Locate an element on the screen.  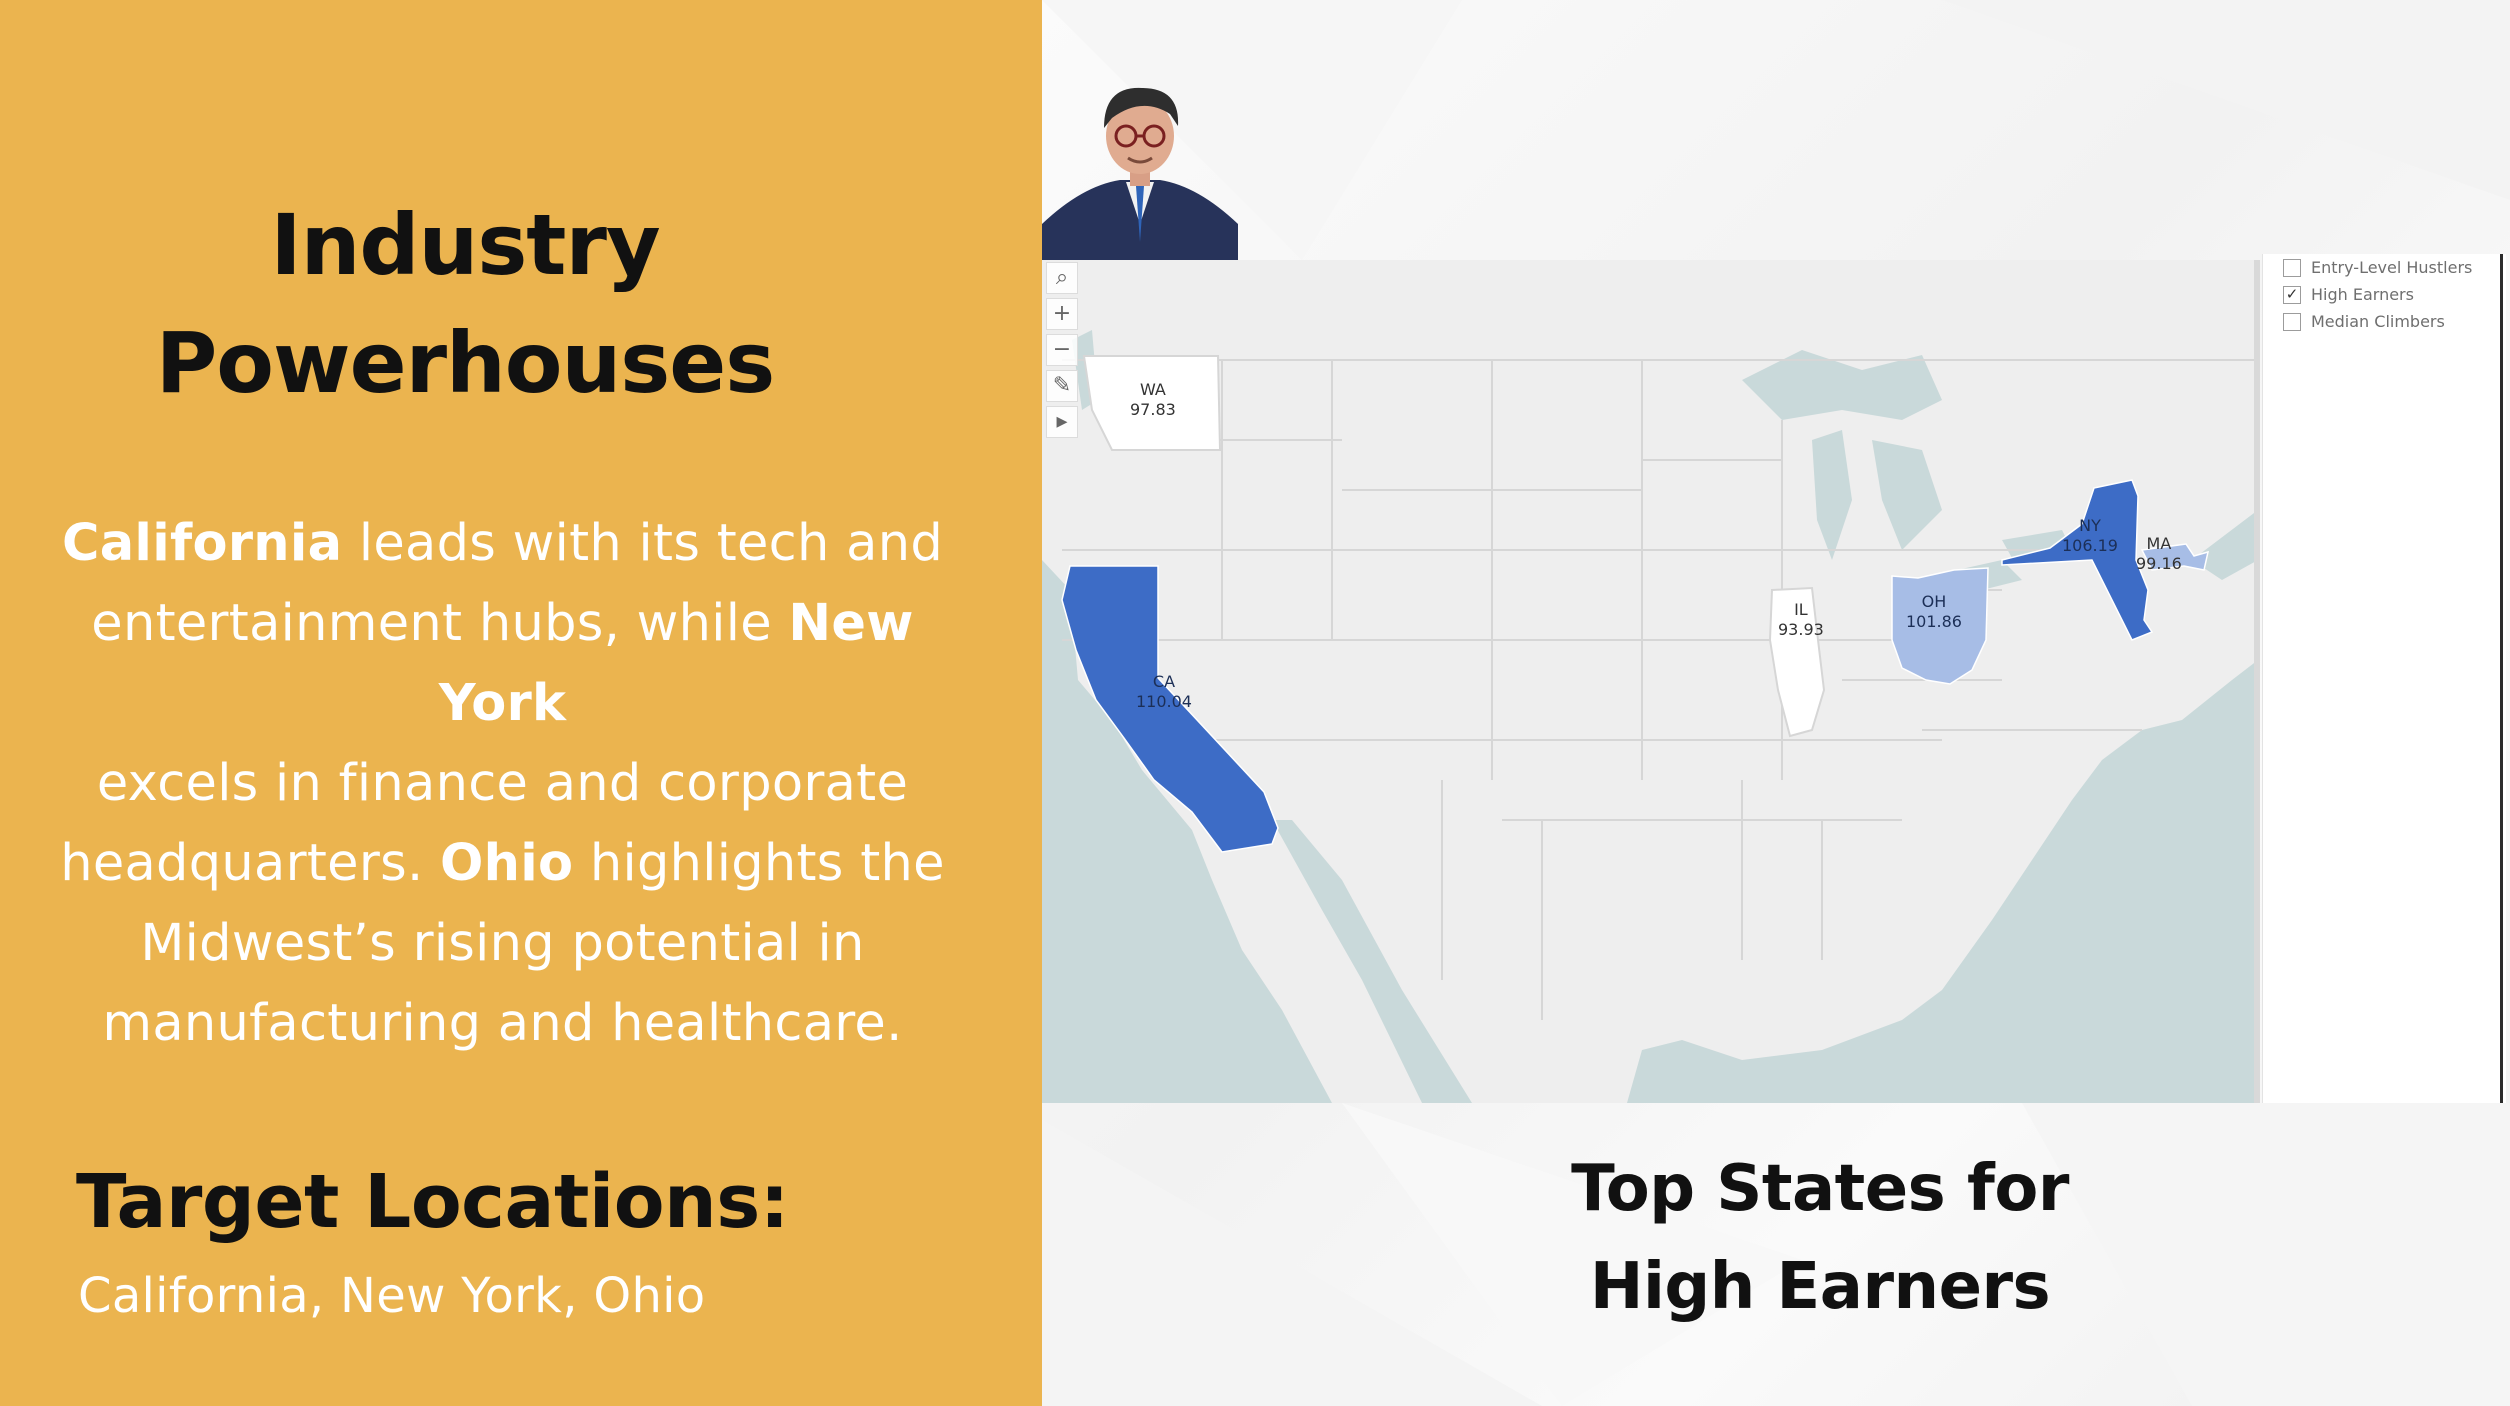
filter-high-earners: ✓ High Earners is located at coordinates (2384, 294).